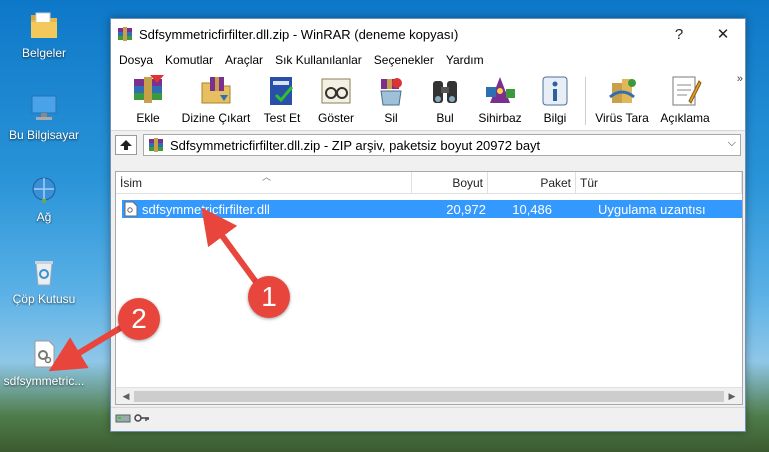  I want to click on chevron-down-icon: ⌵, so click(732, 143).